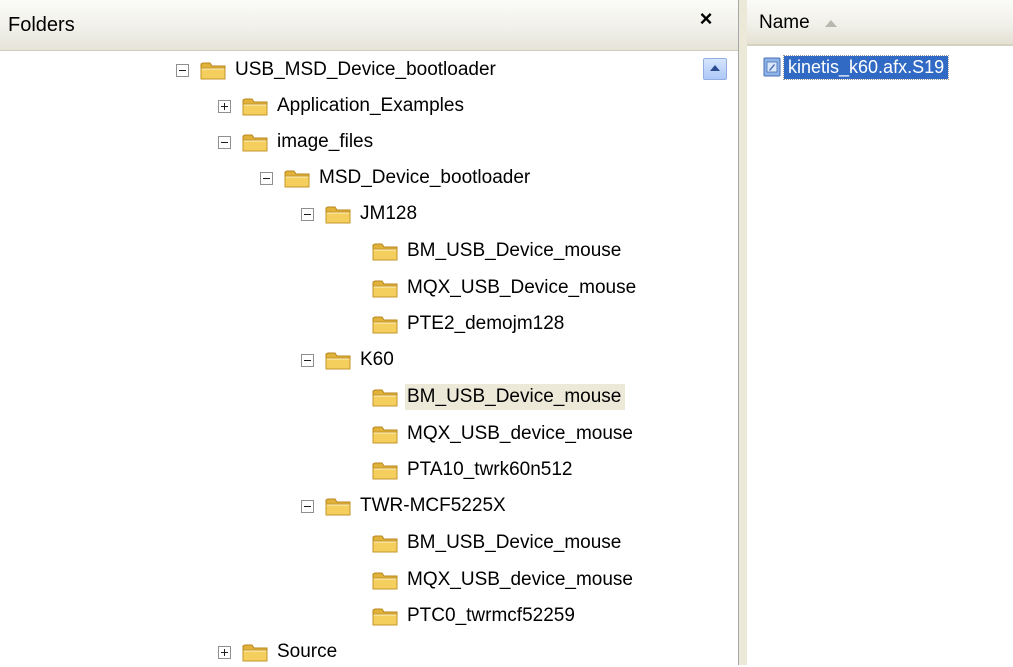 This screenshot has width=1013, height=667. I want to click on tree-item: MSD_Device_bootloader, so click(397, 178).